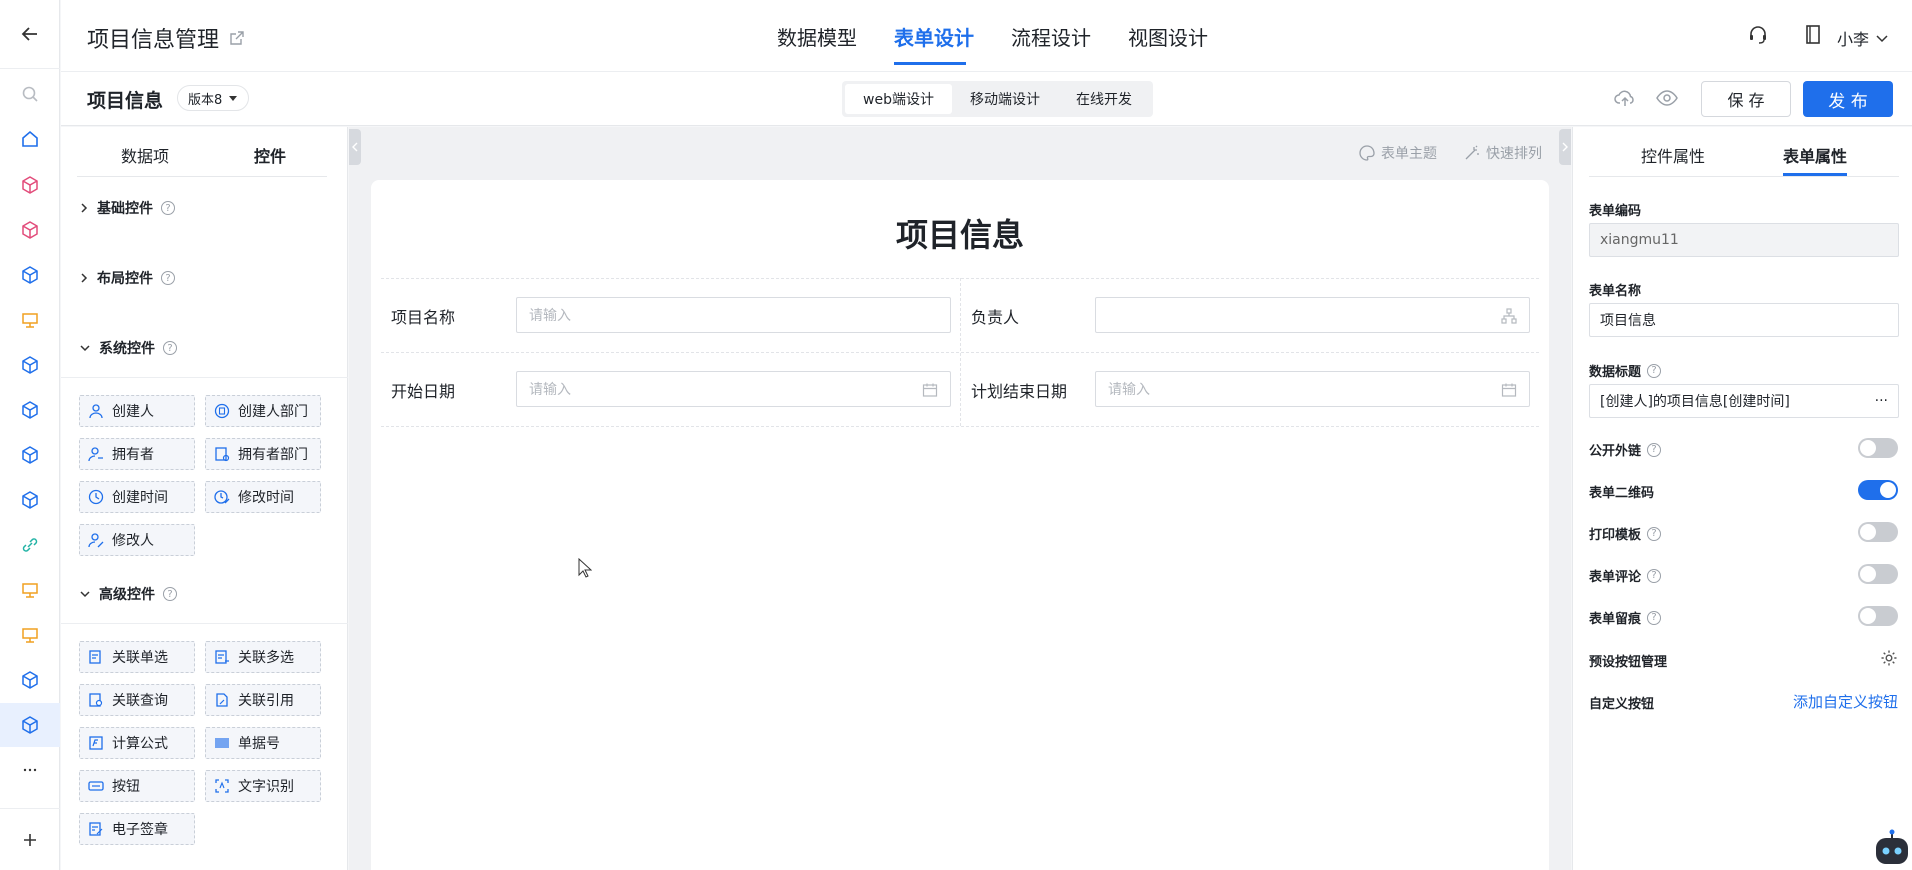  What do you see at coordinates (30, 770) in the screenshot?
I see `more-dots-icon` at bounding box center [30, 770].